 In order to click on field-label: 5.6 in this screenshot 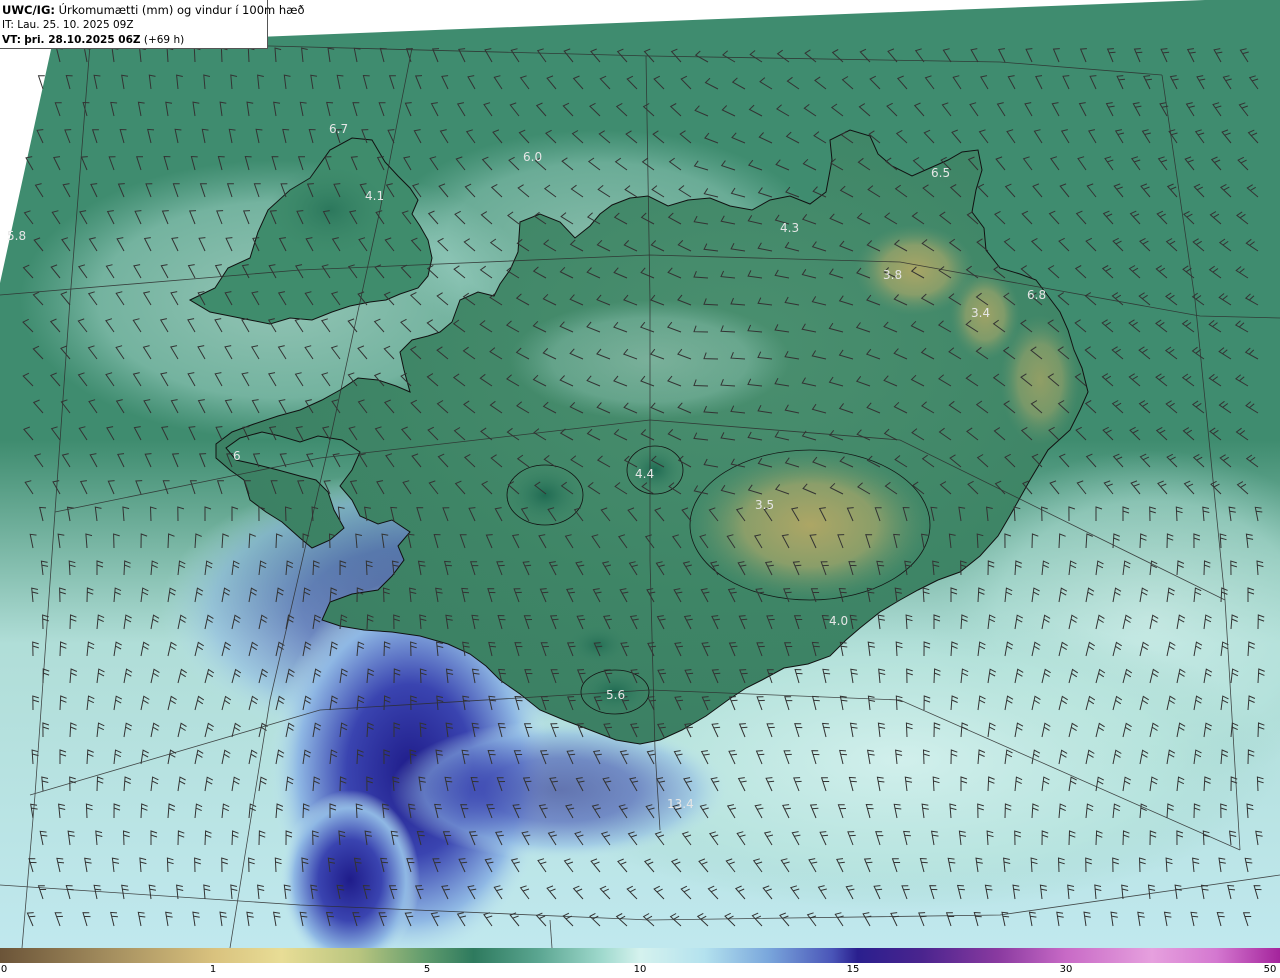, I will do `click(615, 695)`.